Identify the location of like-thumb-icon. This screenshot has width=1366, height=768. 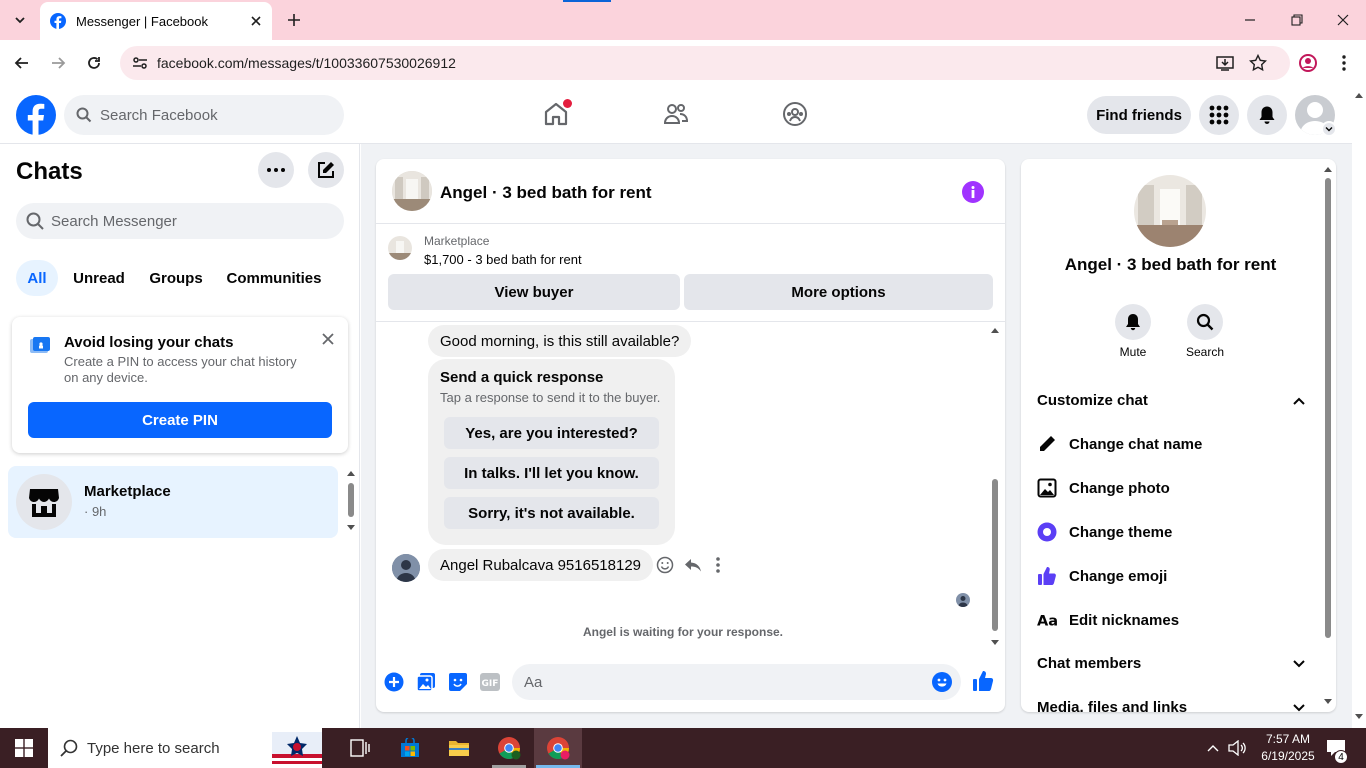
(983, 681).